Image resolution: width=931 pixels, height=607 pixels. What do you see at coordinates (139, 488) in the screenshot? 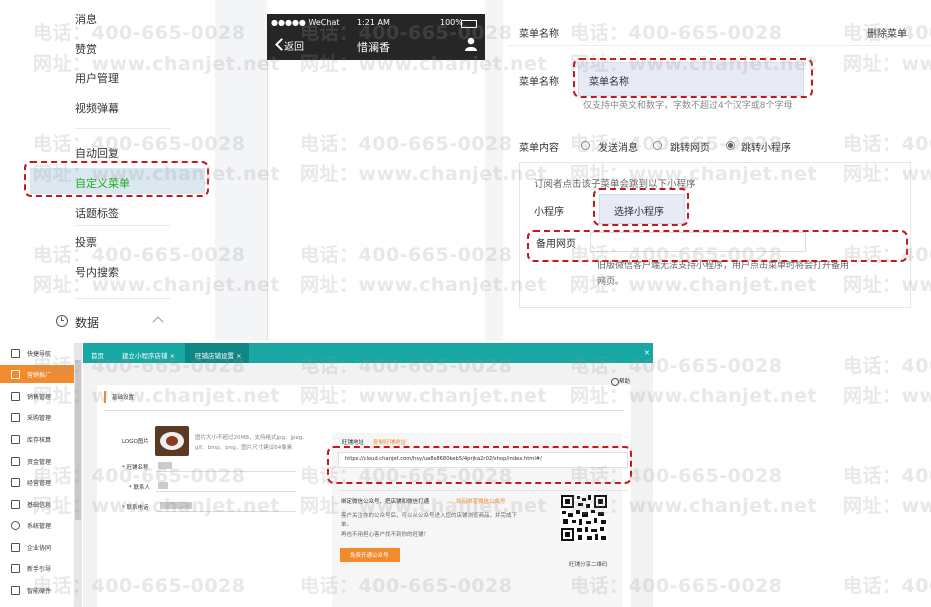
I see `contact-label: * 联系人` at bounding box center [139, 488].